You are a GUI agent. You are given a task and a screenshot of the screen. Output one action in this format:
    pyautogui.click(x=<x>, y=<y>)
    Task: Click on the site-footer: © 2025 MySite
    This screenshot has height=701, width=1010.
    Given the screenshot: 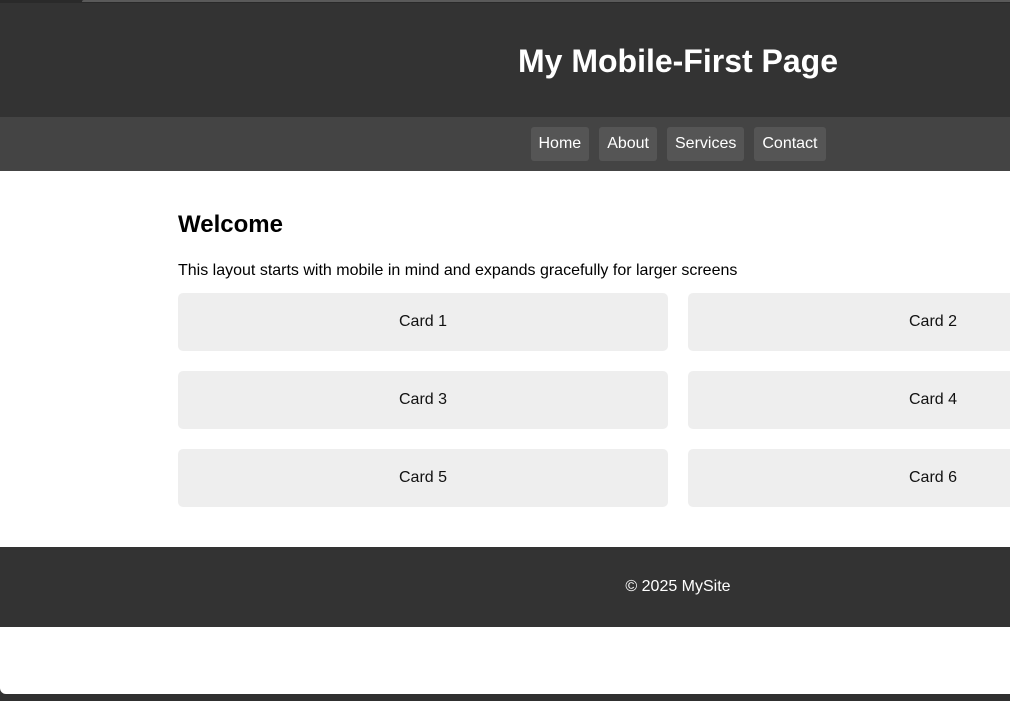 What is the action you would take?
    pyautogui.click(x=505, y=587)
    